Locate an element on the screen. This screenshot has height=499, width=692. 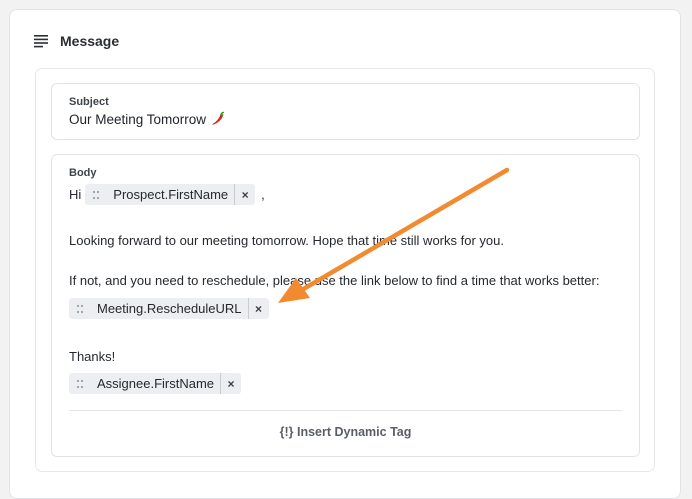
signature-line: Assignee.FirstName × is located at coordinates (155, 383).